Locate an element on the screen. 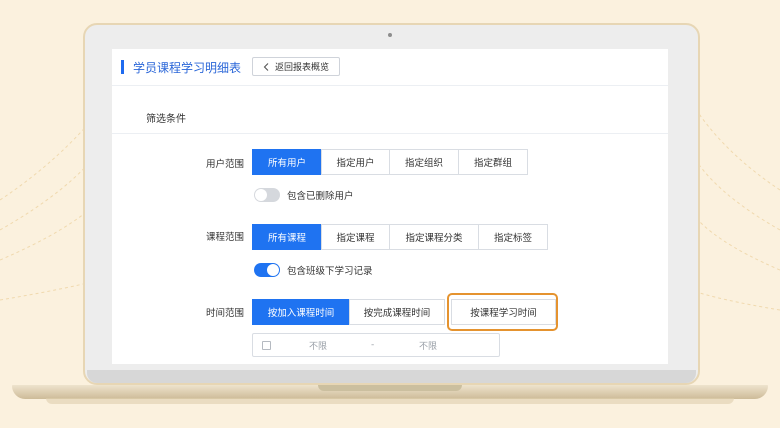  include-class-records-row: 包含班级下学习记录 is located at coordinates (313, 270).